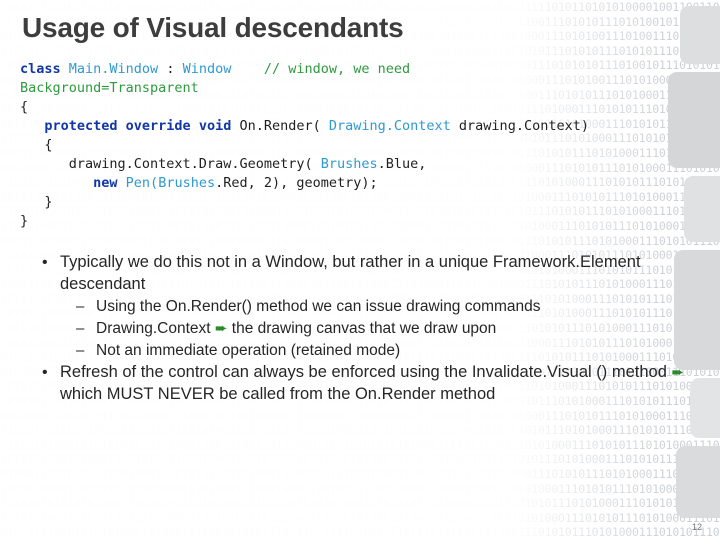 The width and height of the screenshot is (720, 540). What do you see at coordinates (155, 328) in the screenshot?
I see `list-item-text: Drawing.Context` at bounding box center [155, 328].